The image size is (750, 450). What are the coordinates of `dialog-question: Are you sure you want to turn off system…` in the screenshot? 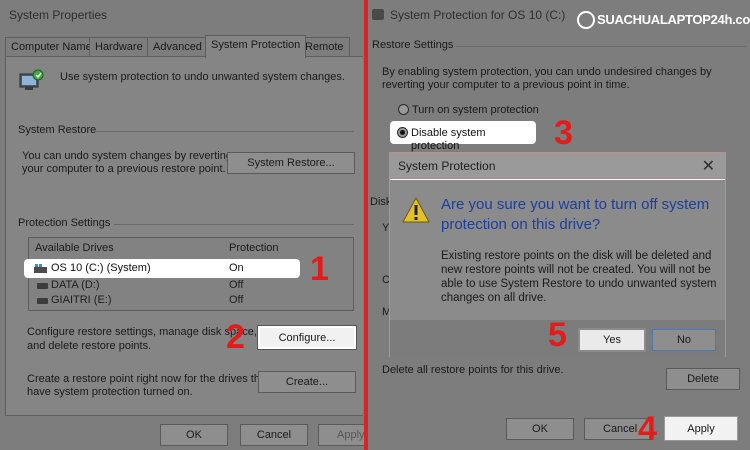 It's located at (575, 214).